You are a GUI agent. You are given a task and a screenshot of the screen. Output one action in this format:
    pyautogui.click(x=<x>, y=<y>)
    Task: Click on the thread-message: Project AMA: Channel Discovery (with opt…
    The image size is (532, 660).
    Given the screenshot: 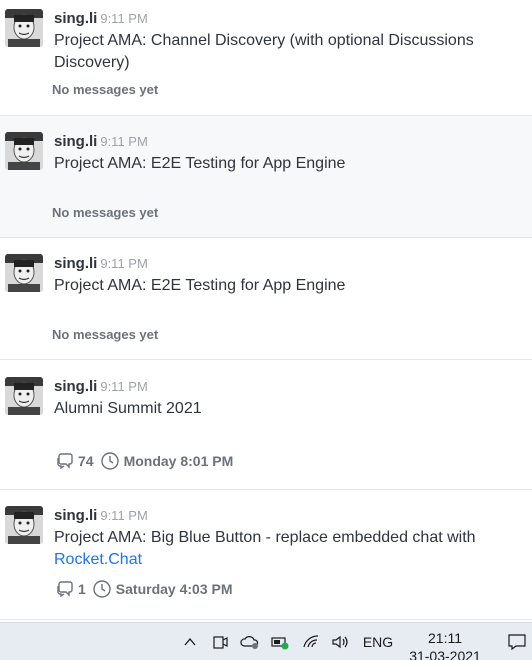 What is the action you would take?
    pyautogui.click(x=264, y=51)
    